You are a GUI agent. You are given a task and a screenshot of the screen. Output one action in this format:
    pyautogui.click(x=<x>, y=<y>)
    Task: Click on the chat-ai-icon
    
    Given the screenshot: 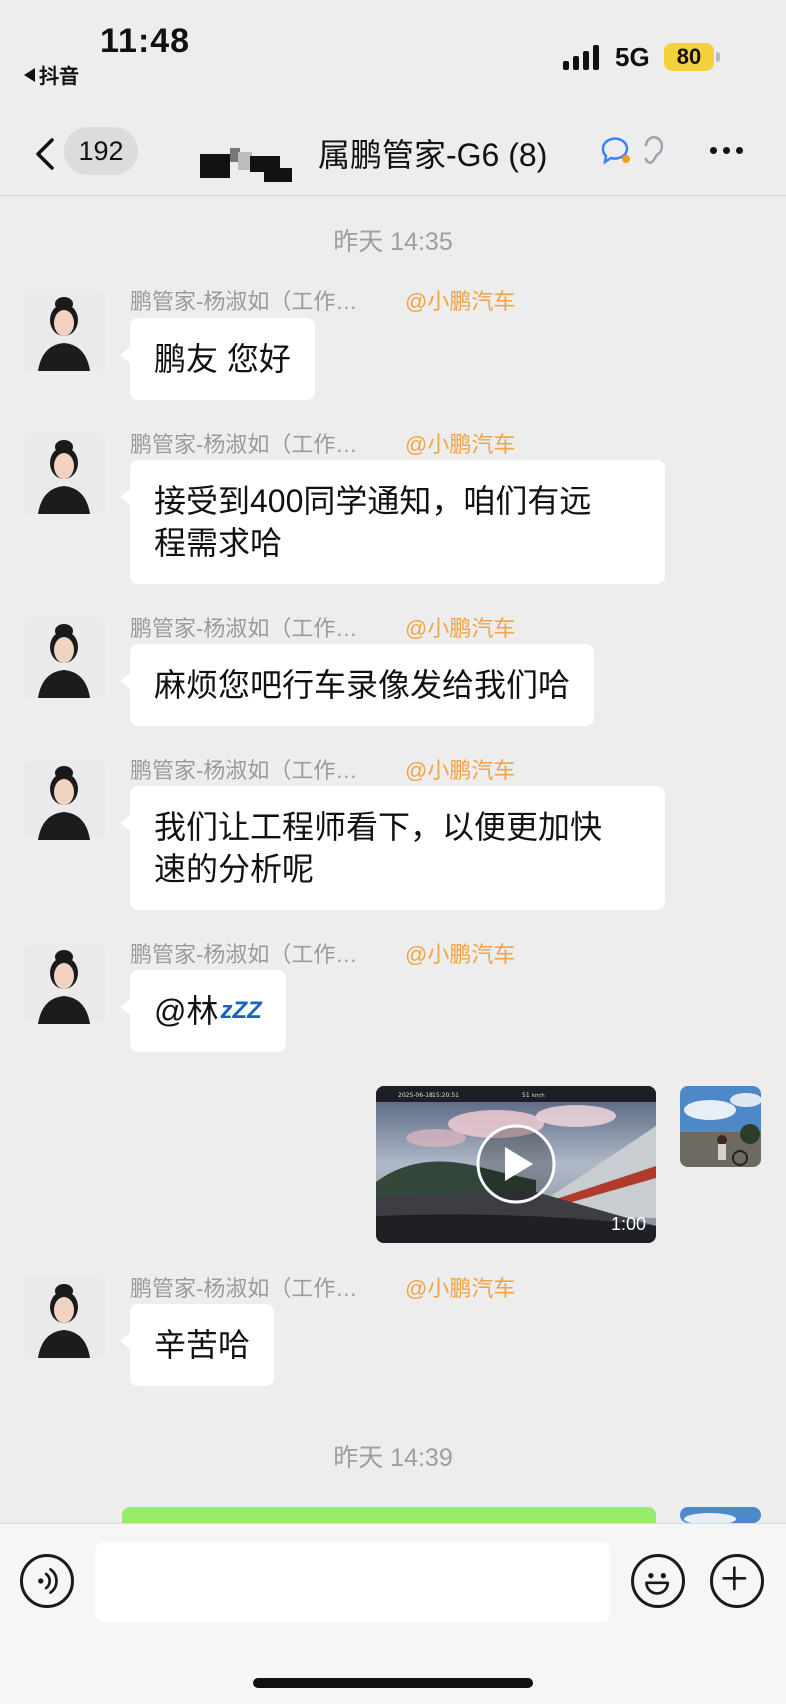 What is the action you would take?
    pyautogui.click(x=640, y=153)
    